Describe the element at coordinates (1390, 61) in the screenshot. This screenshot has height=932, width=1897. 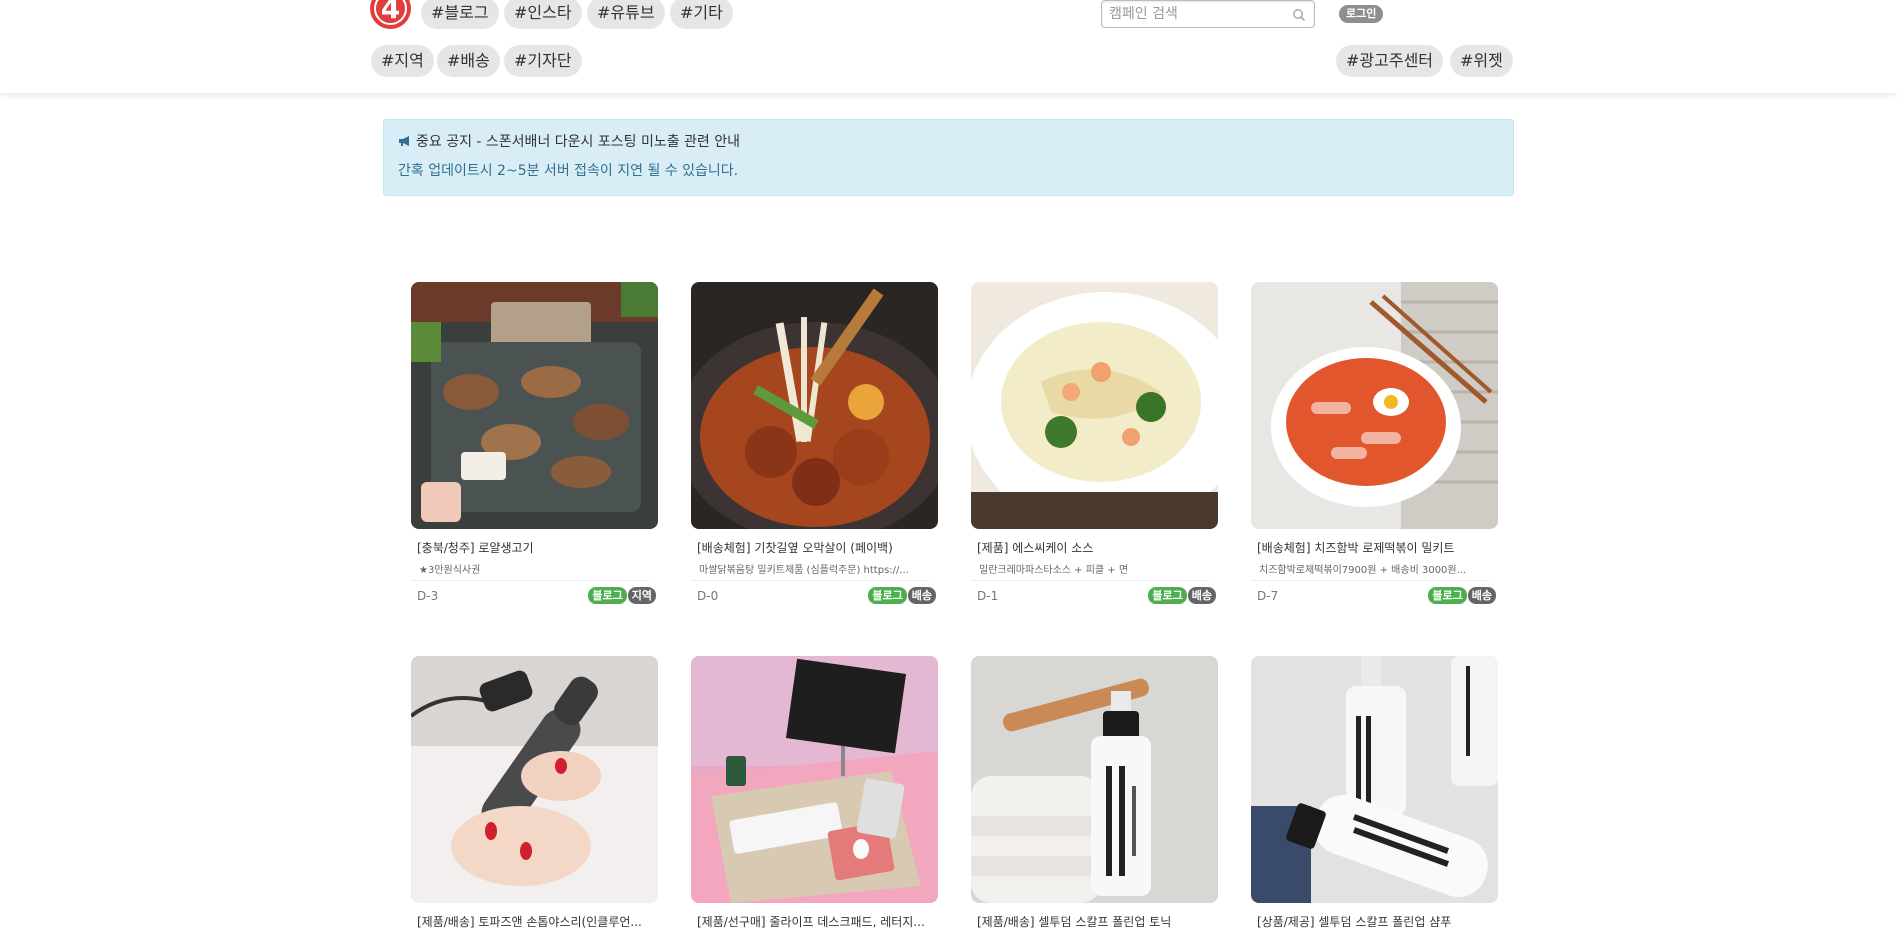
I see `tag-advertiser-center: #광고주센터` at that location.